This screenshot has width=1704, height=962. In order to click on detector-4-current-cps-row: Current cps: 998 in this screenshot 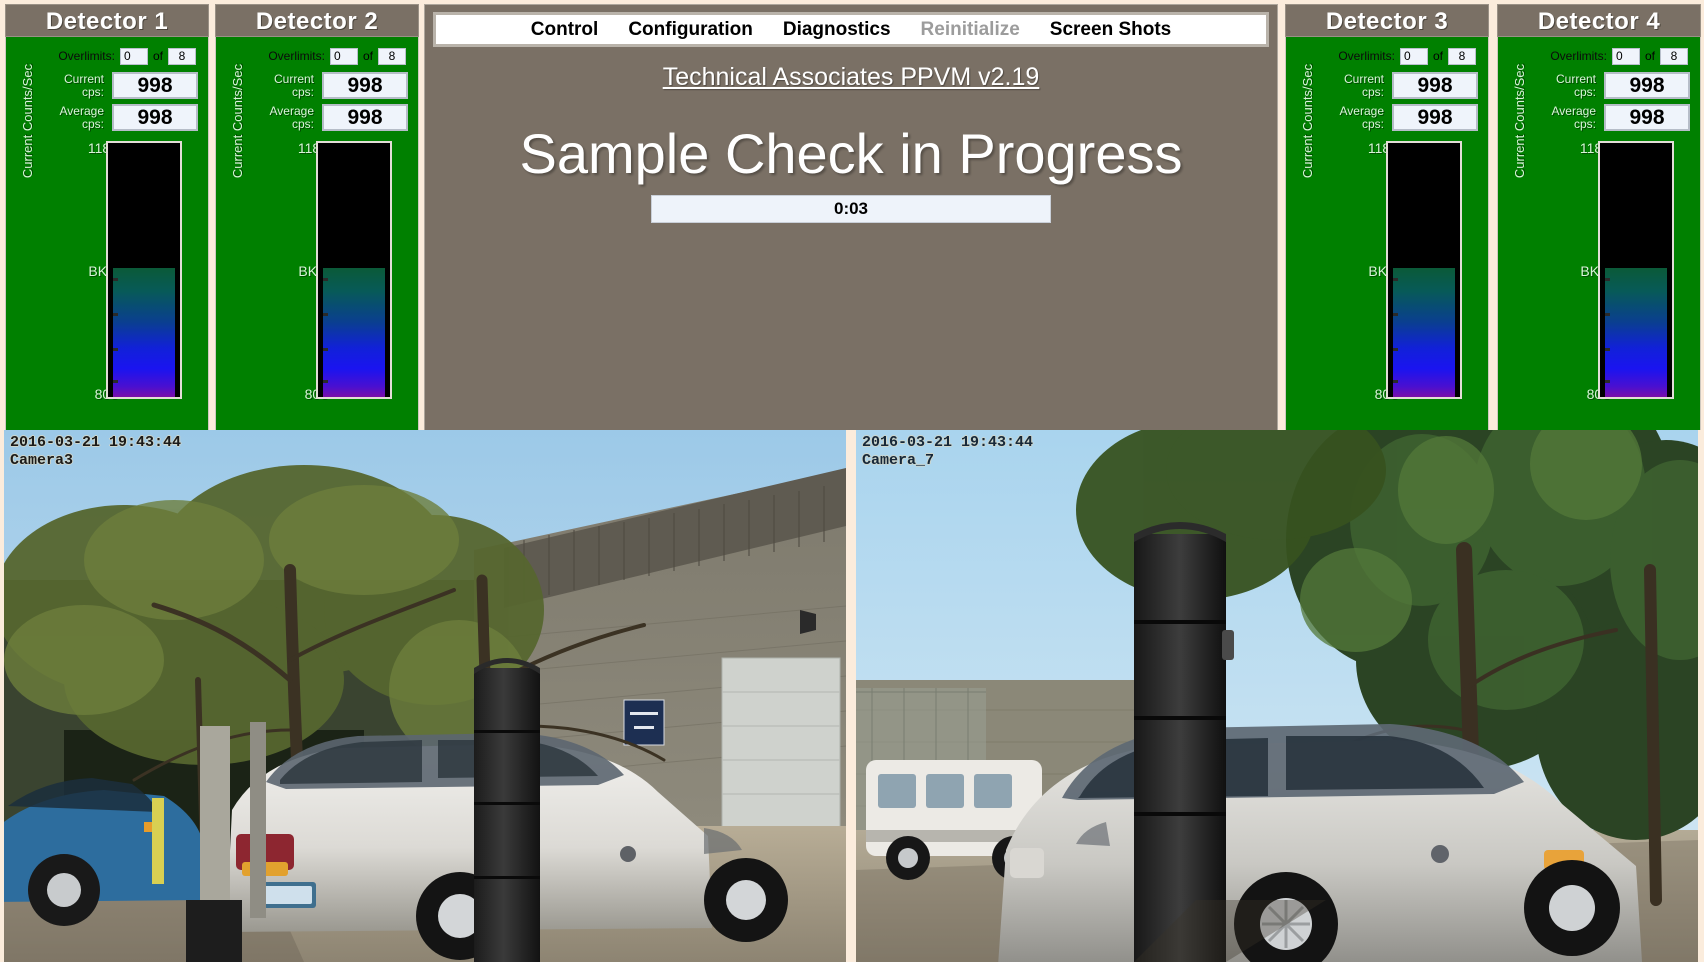, I will do `click(1599, 85)`.